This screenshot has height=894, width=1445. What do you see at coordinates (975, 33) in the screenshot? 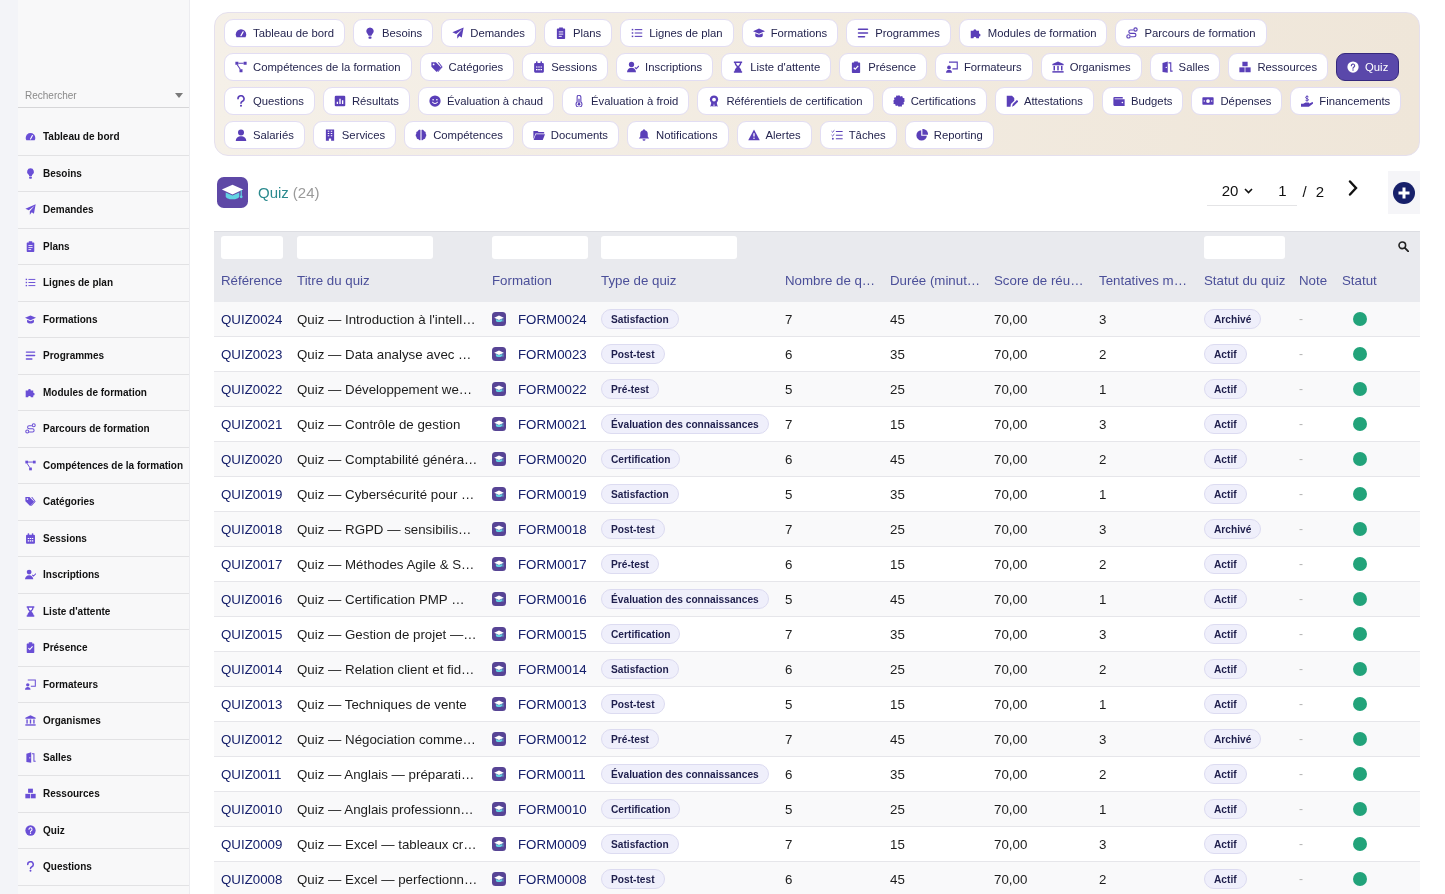
I see `puzzle-icon` at bounding box center [975, 33].